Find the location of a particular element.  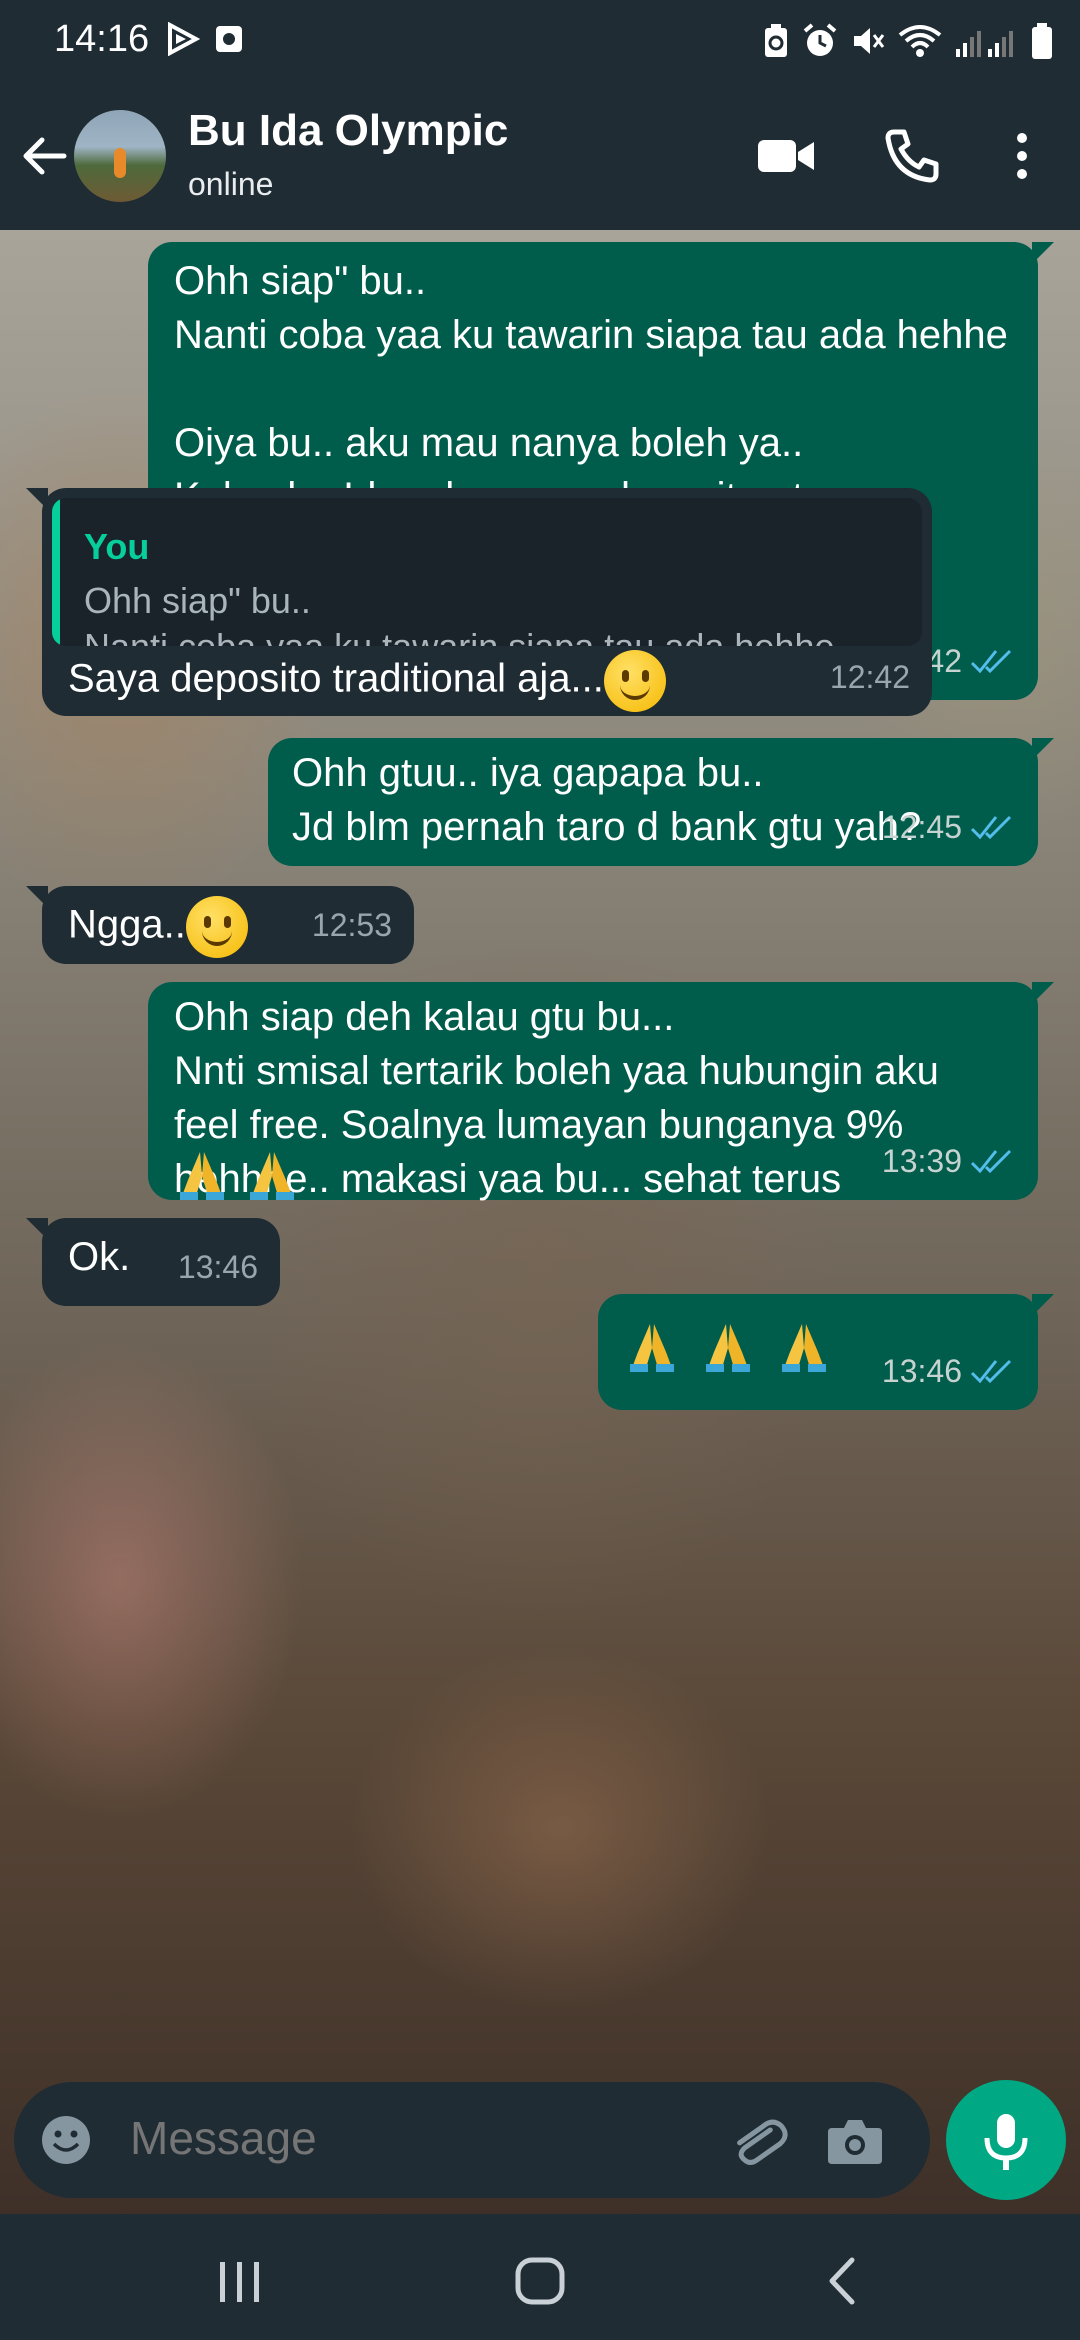

system-navigation-bar is located at coordinates (540, 2277).